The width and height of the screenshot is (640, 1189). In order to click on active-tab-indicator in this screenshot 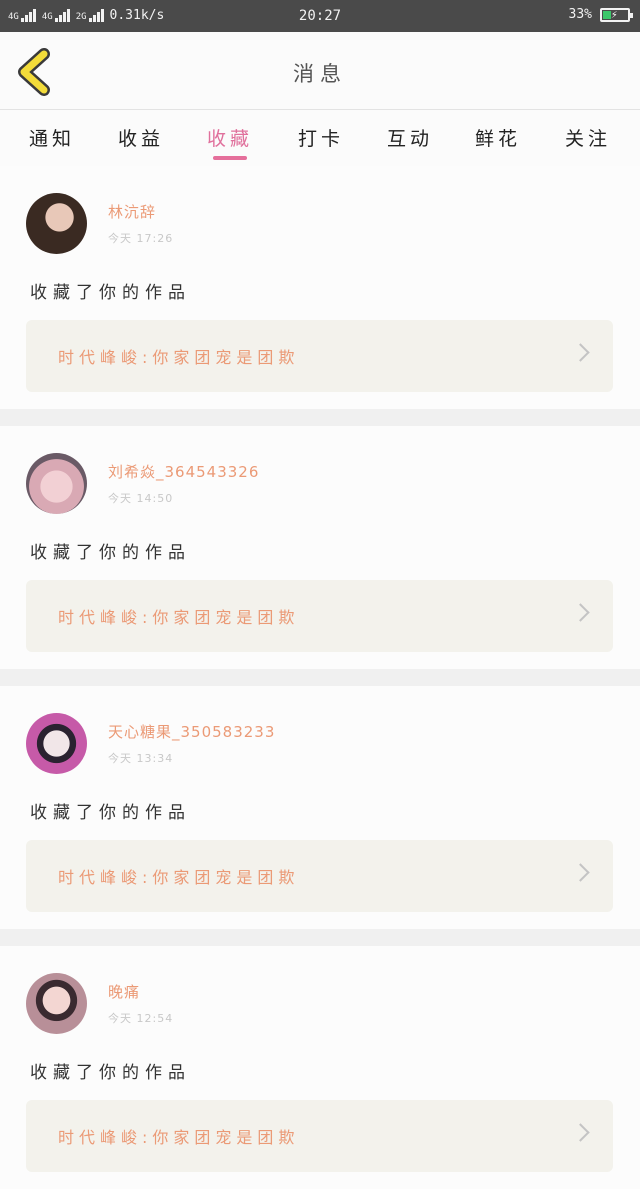, I will do `click(230, 158)`.